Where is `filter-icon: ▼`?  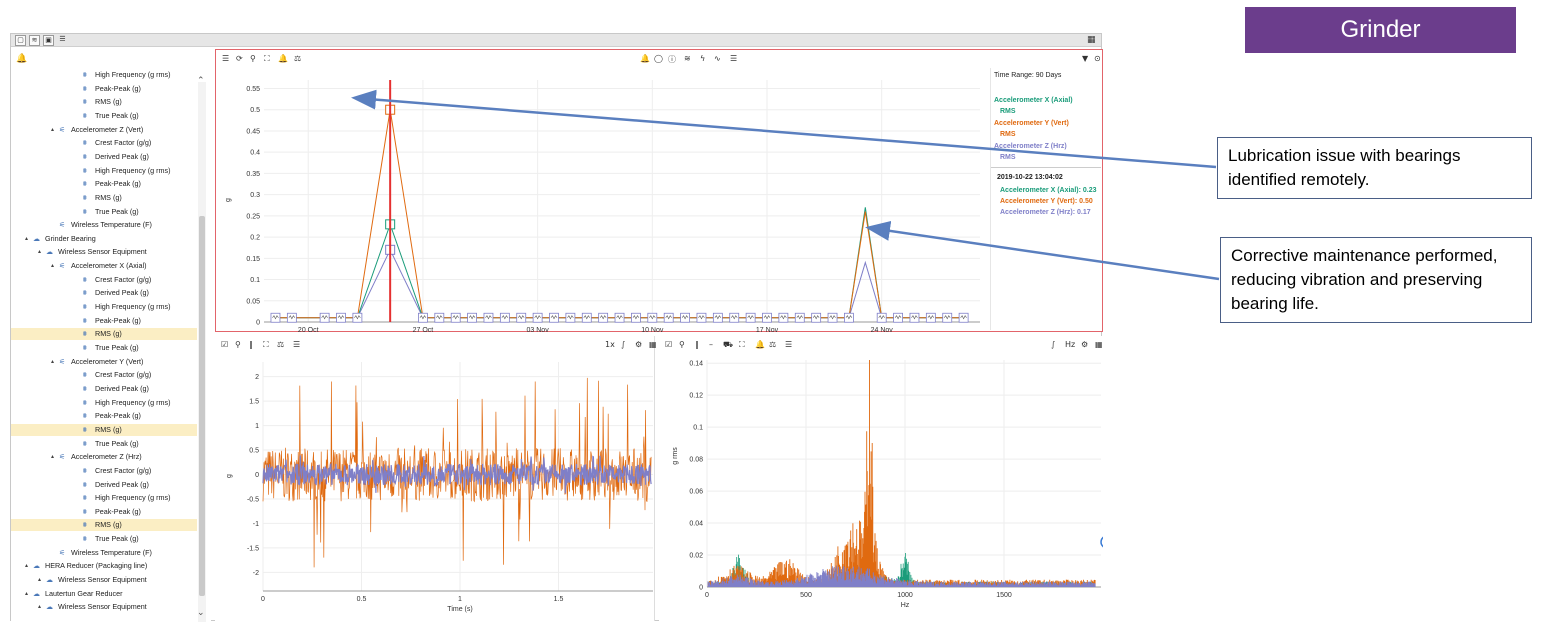
filter-icon: ▼ is located at coordinates (1085, 58).